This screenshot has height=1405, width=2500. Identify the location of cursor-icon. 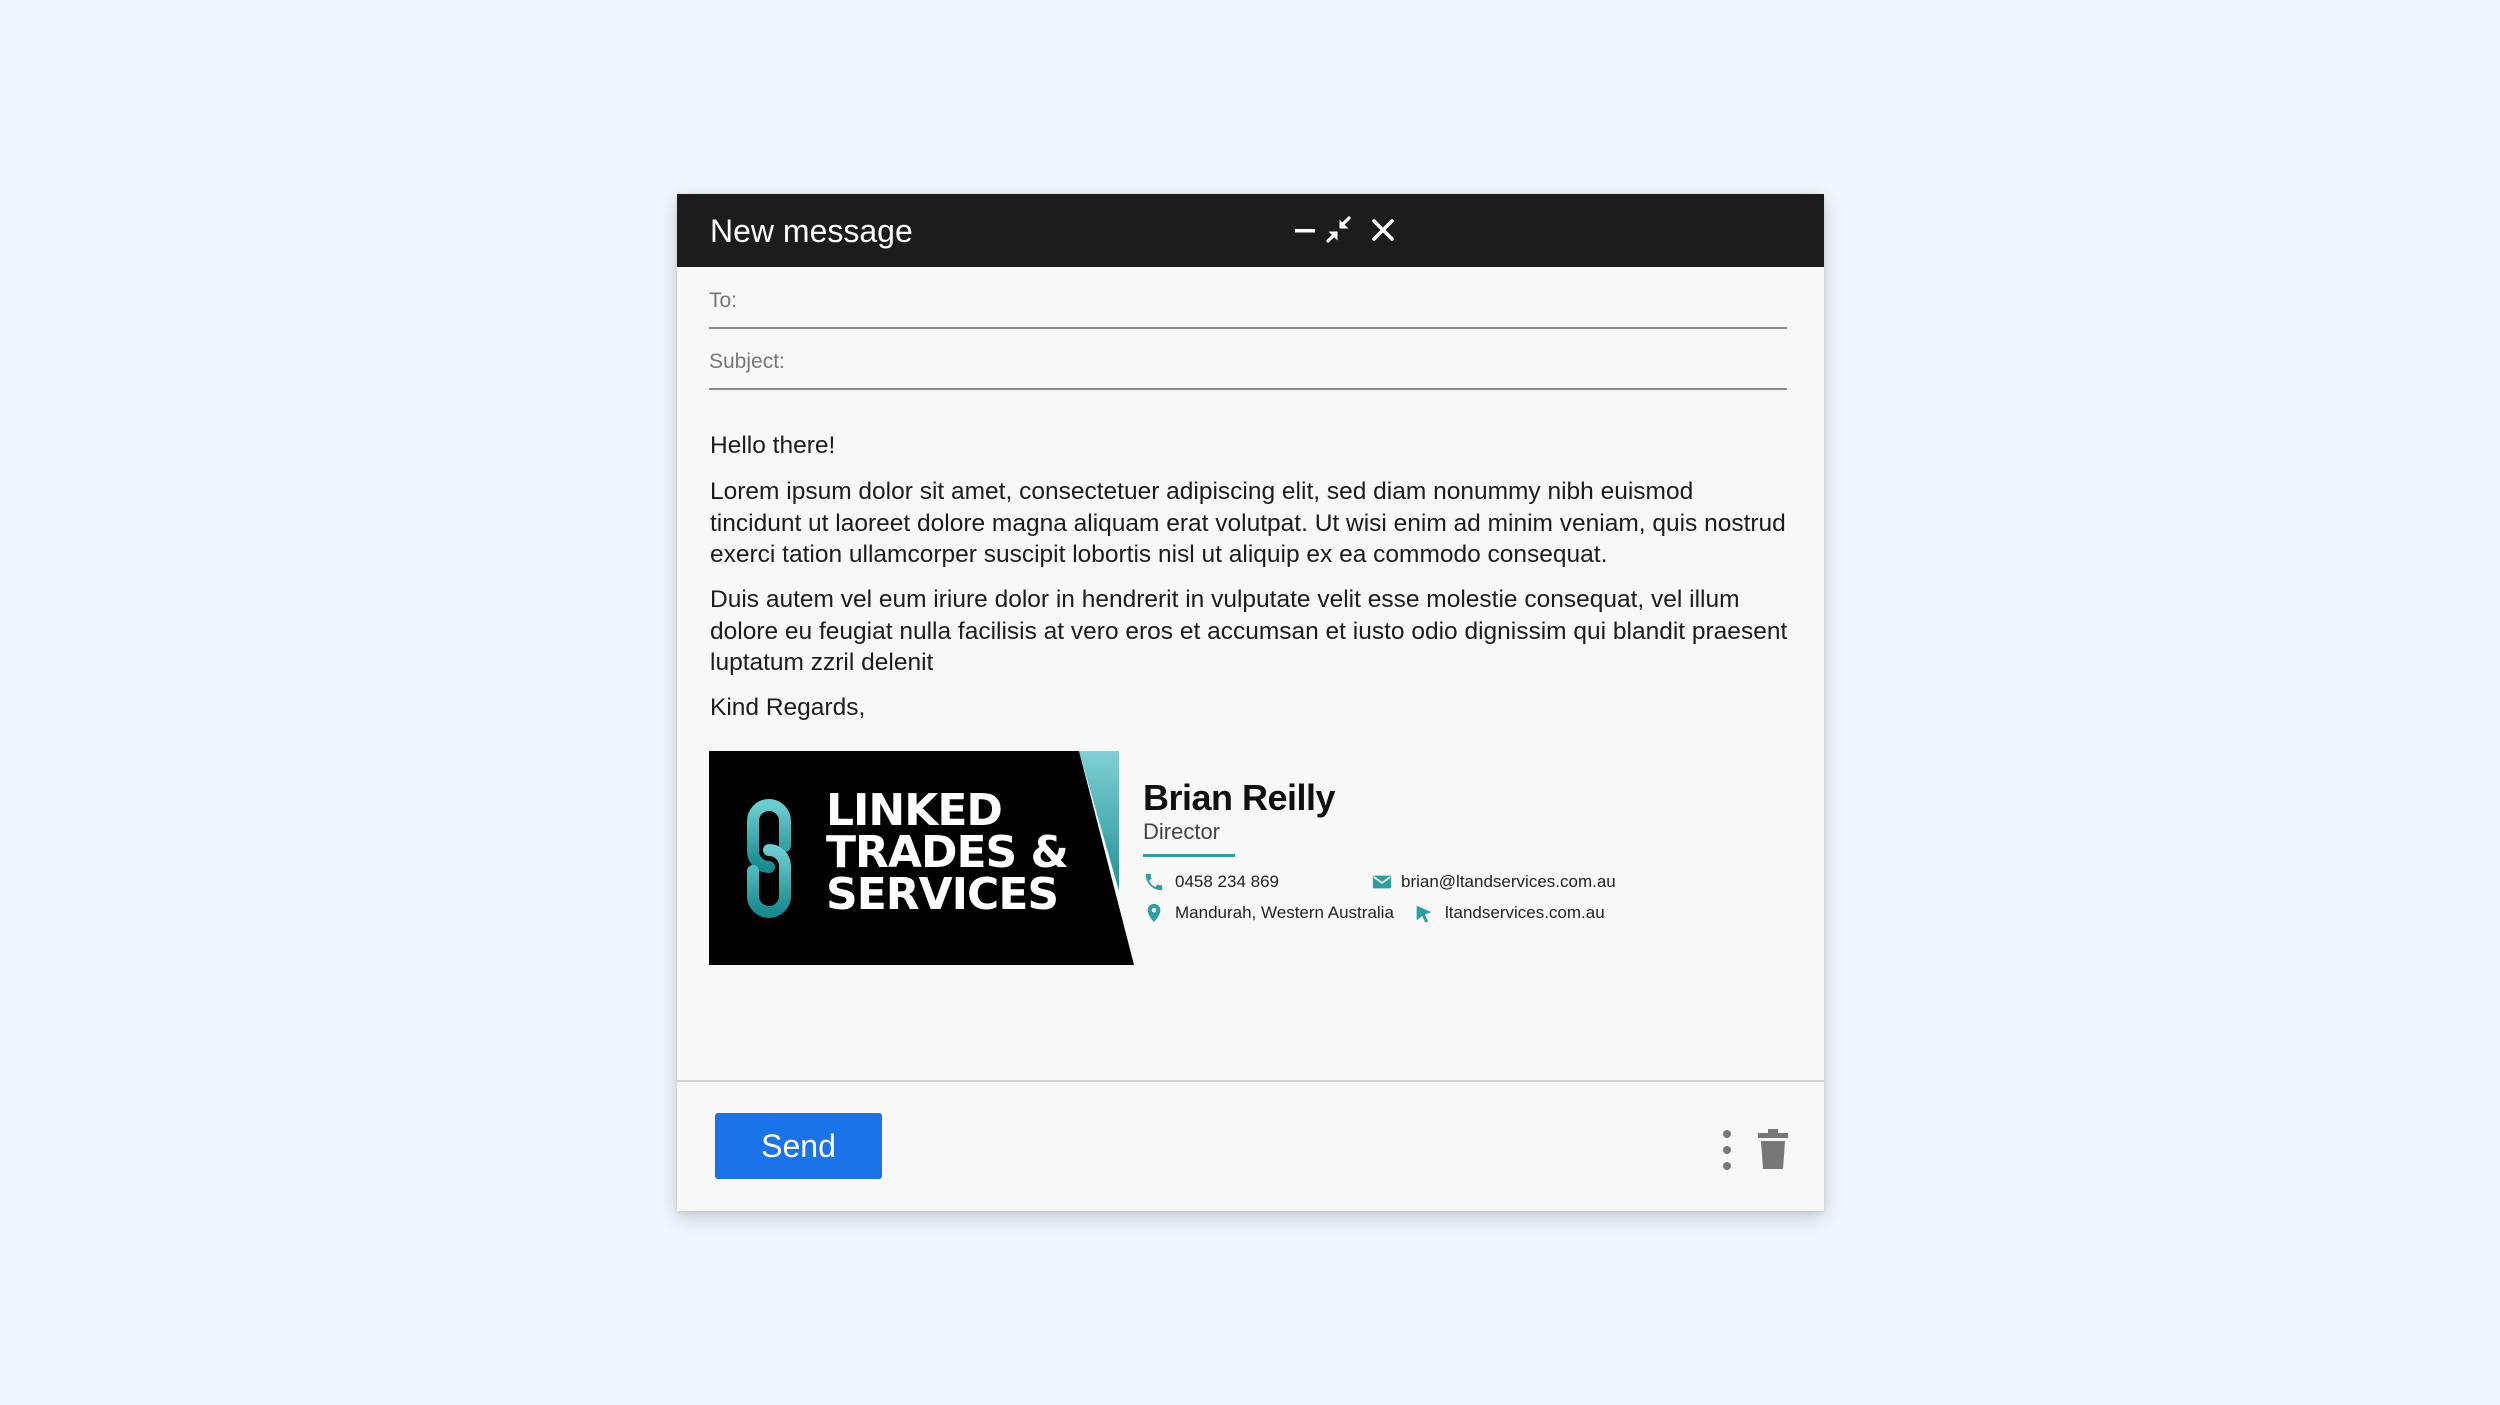
(1424, 914).